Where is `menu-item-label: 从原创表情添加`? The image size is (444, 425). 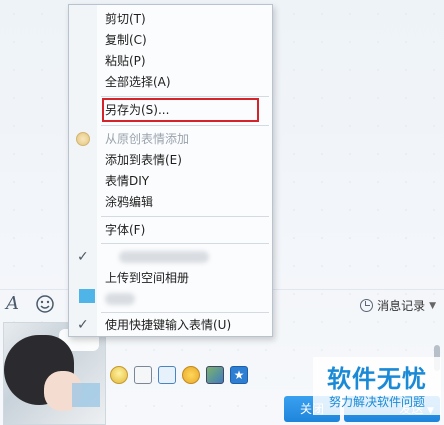 menu-item-label: 从原创表情添加 is located at coordinates (147, 139).